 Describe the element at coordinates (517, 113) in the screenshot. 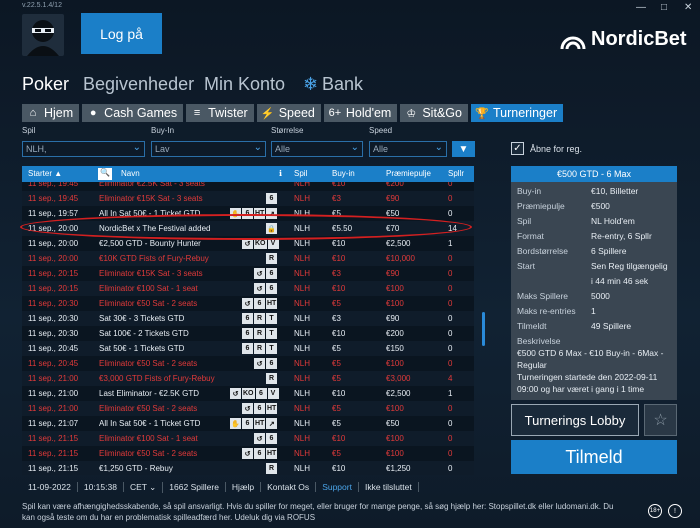

I see `tab-turneringer: 🏆 Turneringer` at that location.